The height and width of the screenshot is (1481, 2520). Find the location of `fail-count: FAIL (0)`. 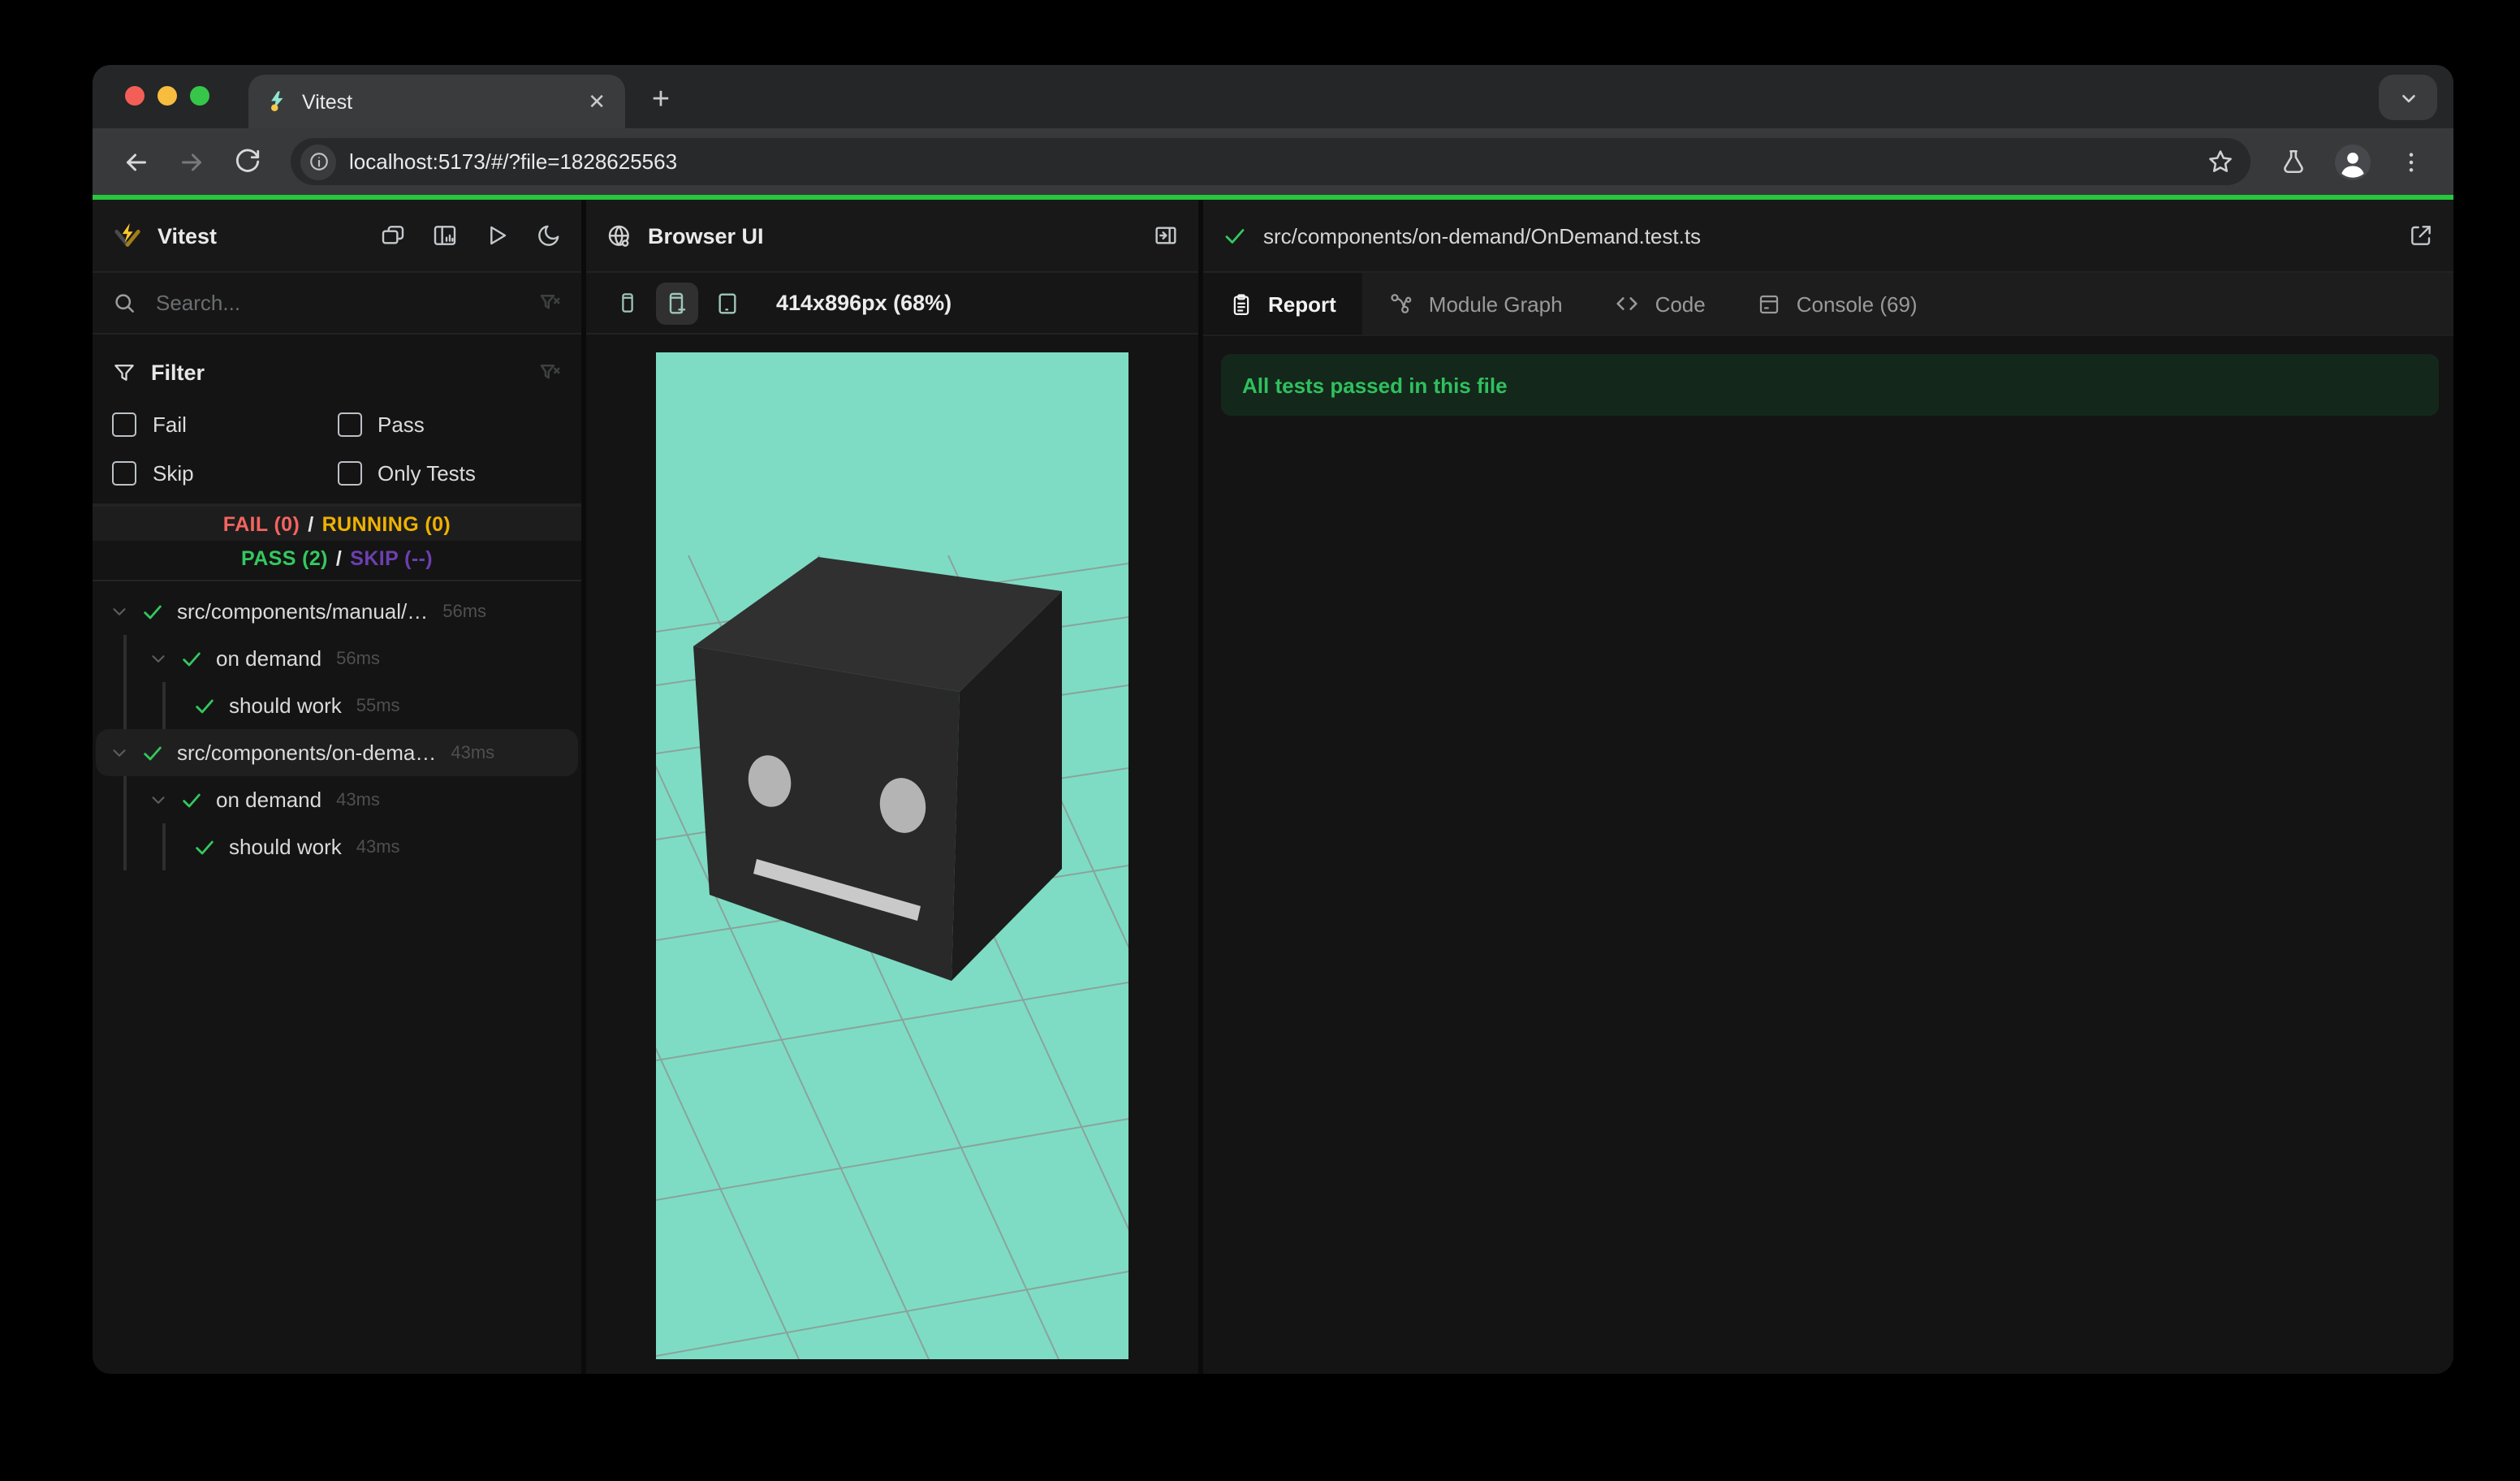

fail-count: FAIL (0) is located at coordinates (261, 523).